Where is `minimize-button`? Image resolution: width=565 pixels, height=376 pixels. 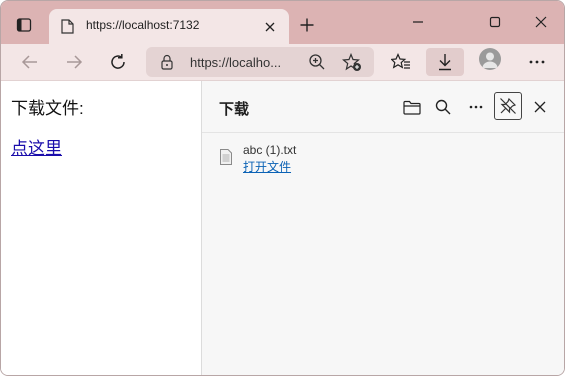
minimize-button is located at coordinates (418, 22).